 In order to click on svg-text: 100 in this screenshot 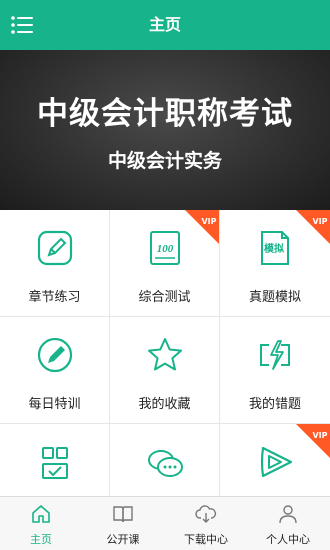, I will do `click(165, 249)`.